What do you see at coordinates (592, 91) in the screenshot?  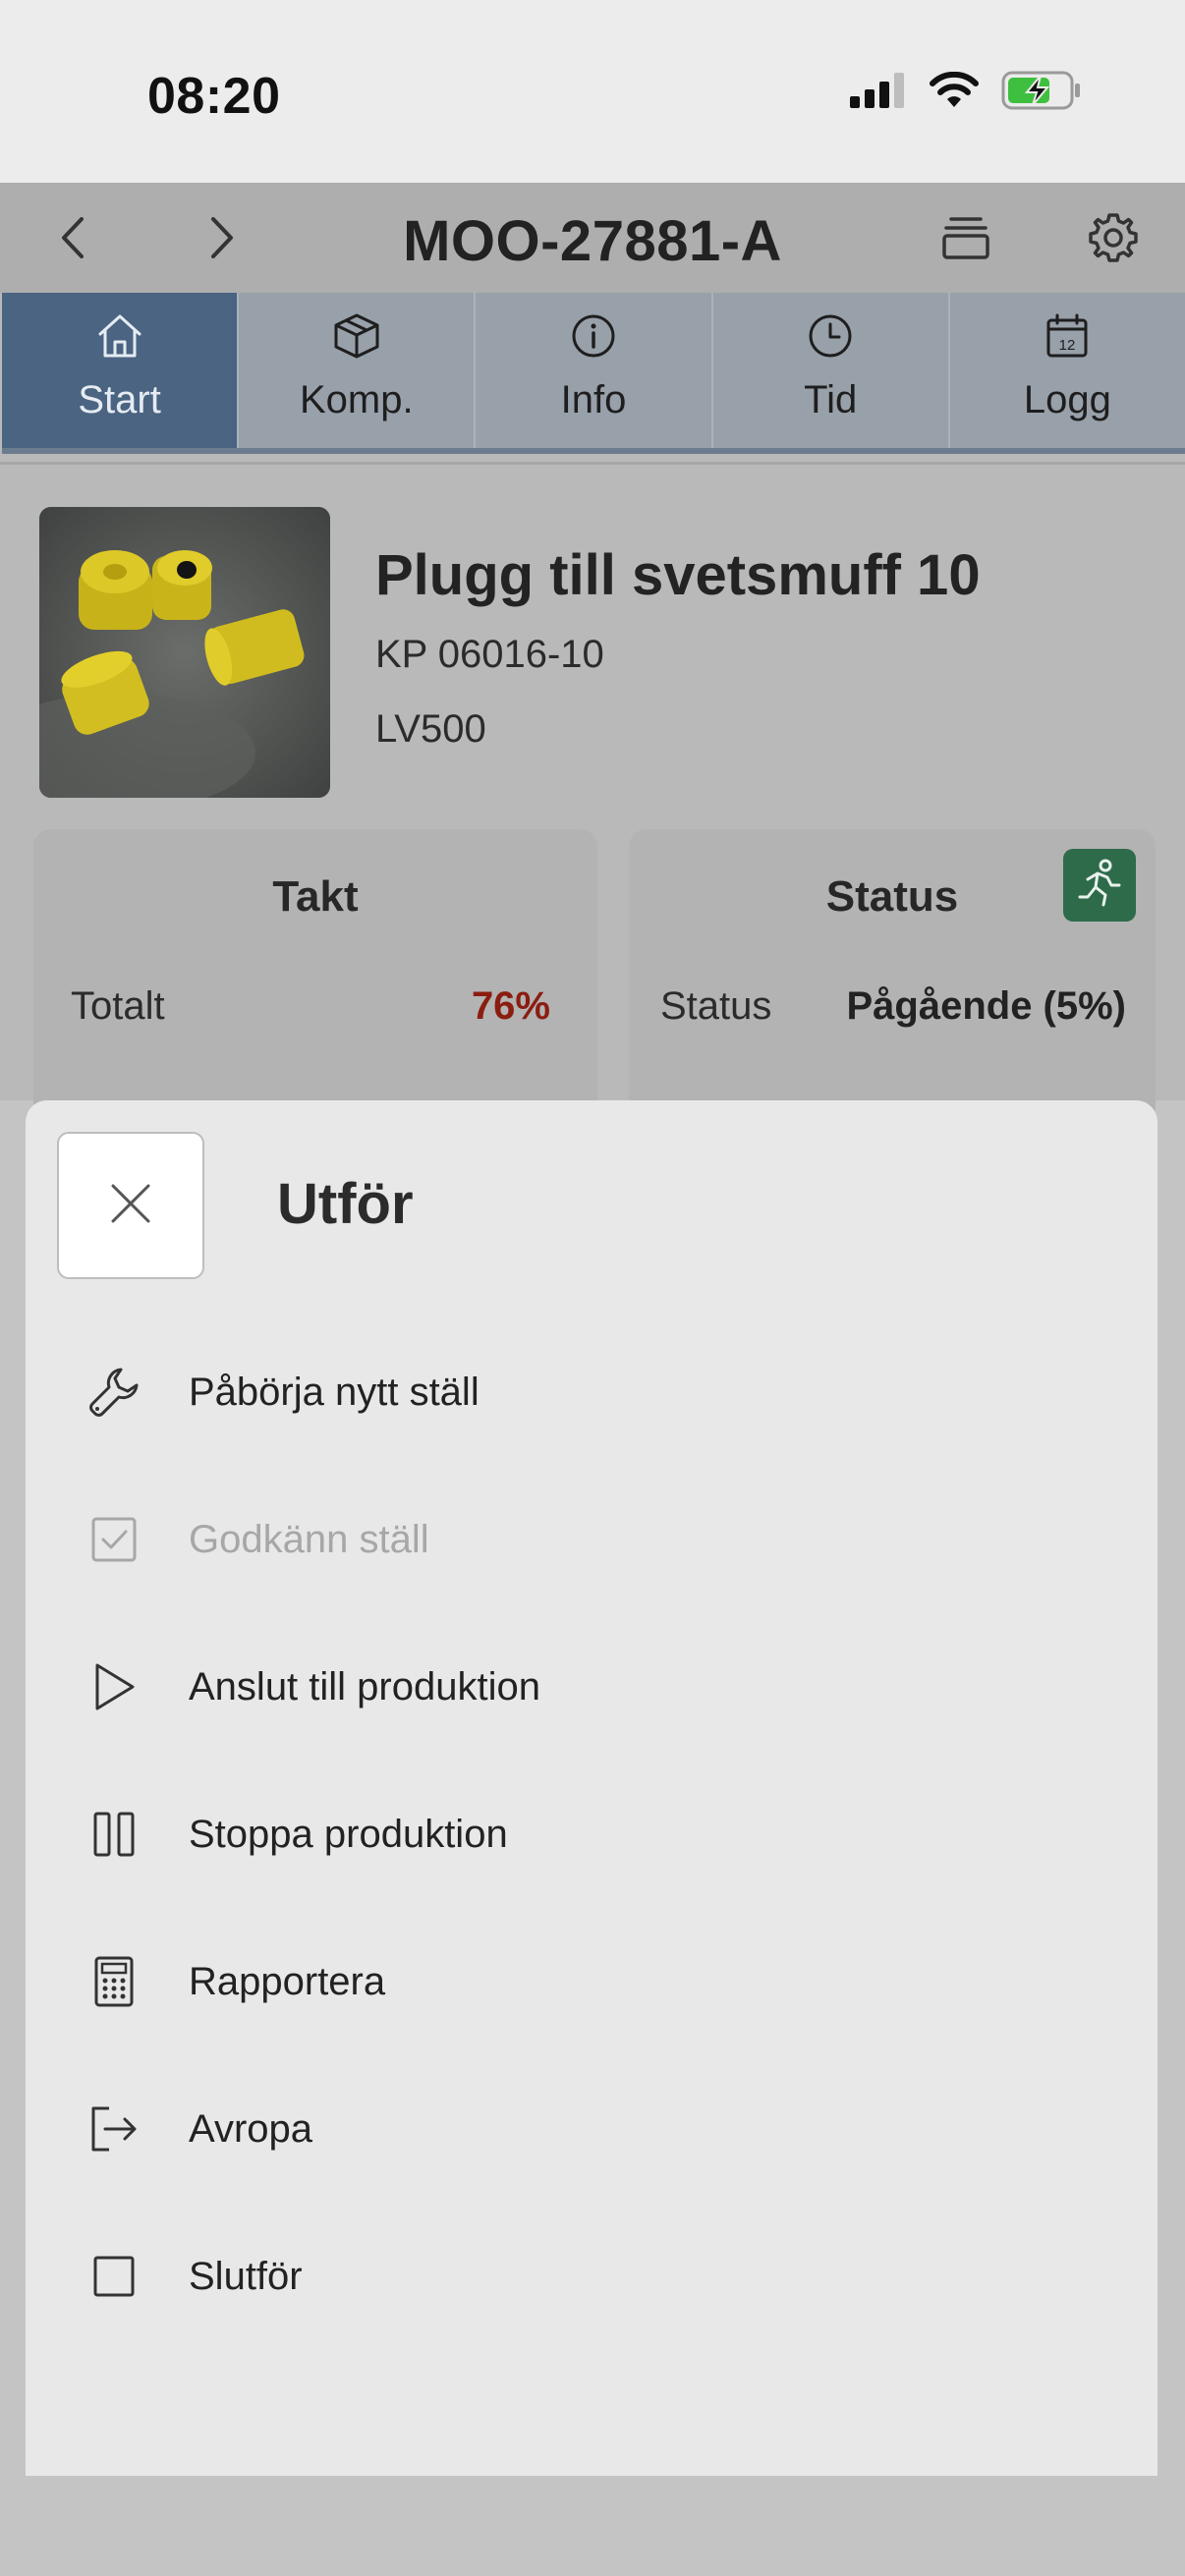 I see `status-bar: 08:20` at bounding box center [592, 91].